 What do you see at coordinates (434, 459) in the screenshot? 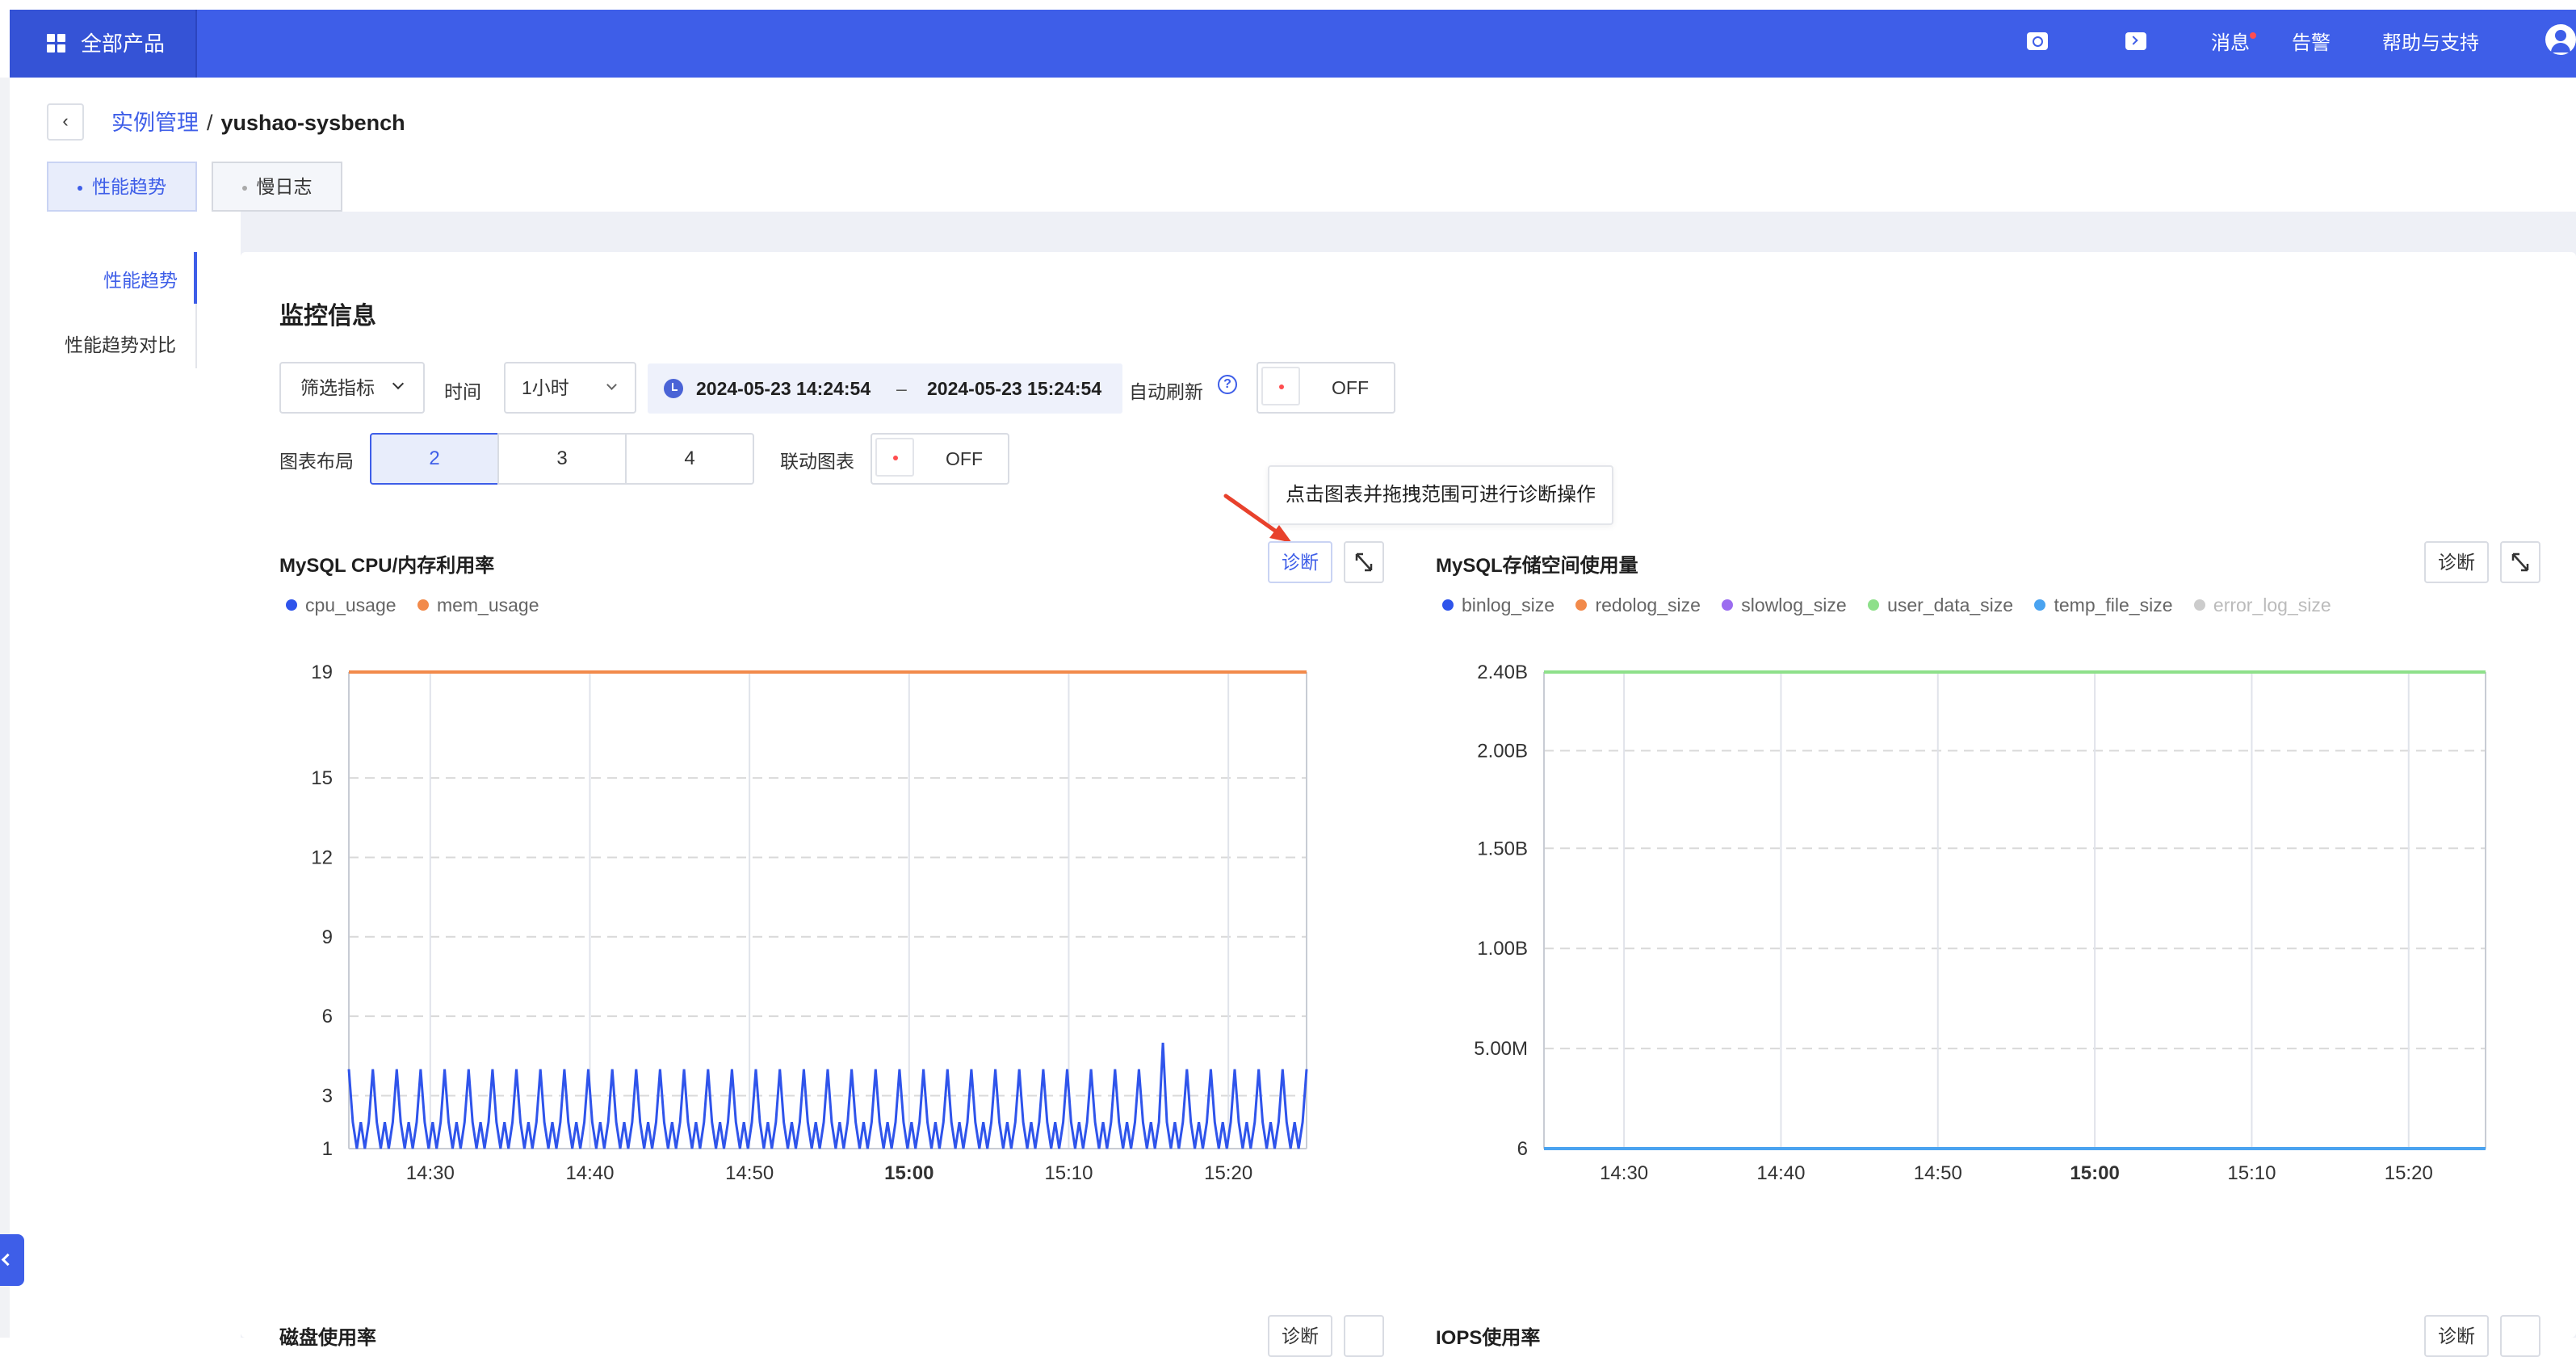
I see `layout-option-2: 2` at bounding box center [434, 459].